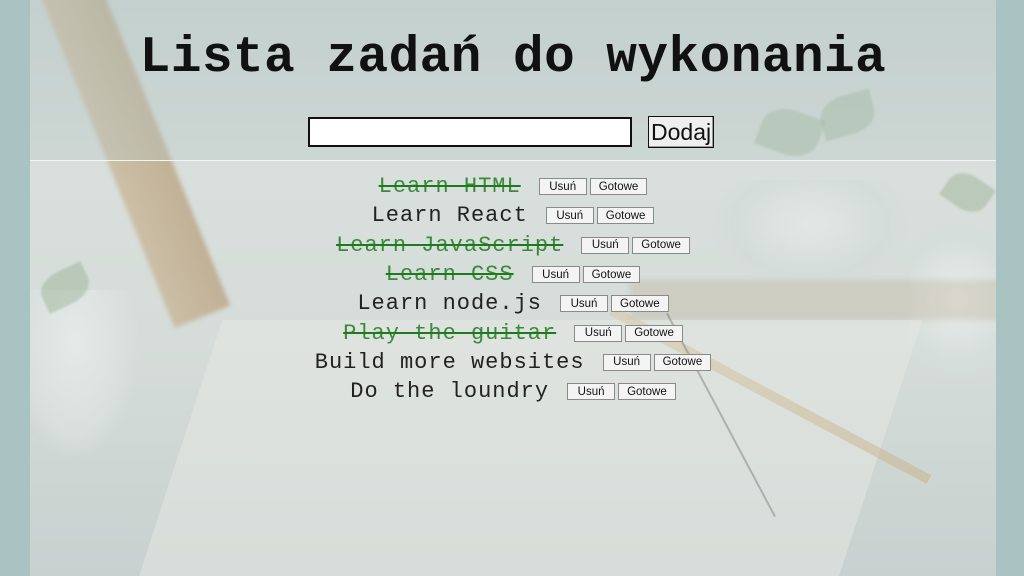  Describe the element at coordinates (450, 245) in the screenshot. I see `todo-text: Learn JavaScript` at that location.